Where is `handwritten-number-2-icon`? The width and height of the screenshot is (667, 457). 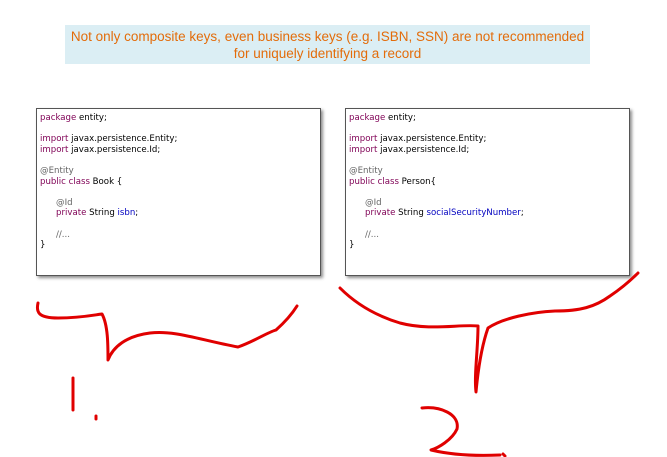
handwritten-number-2-icon is located at coordinates (461, 431).